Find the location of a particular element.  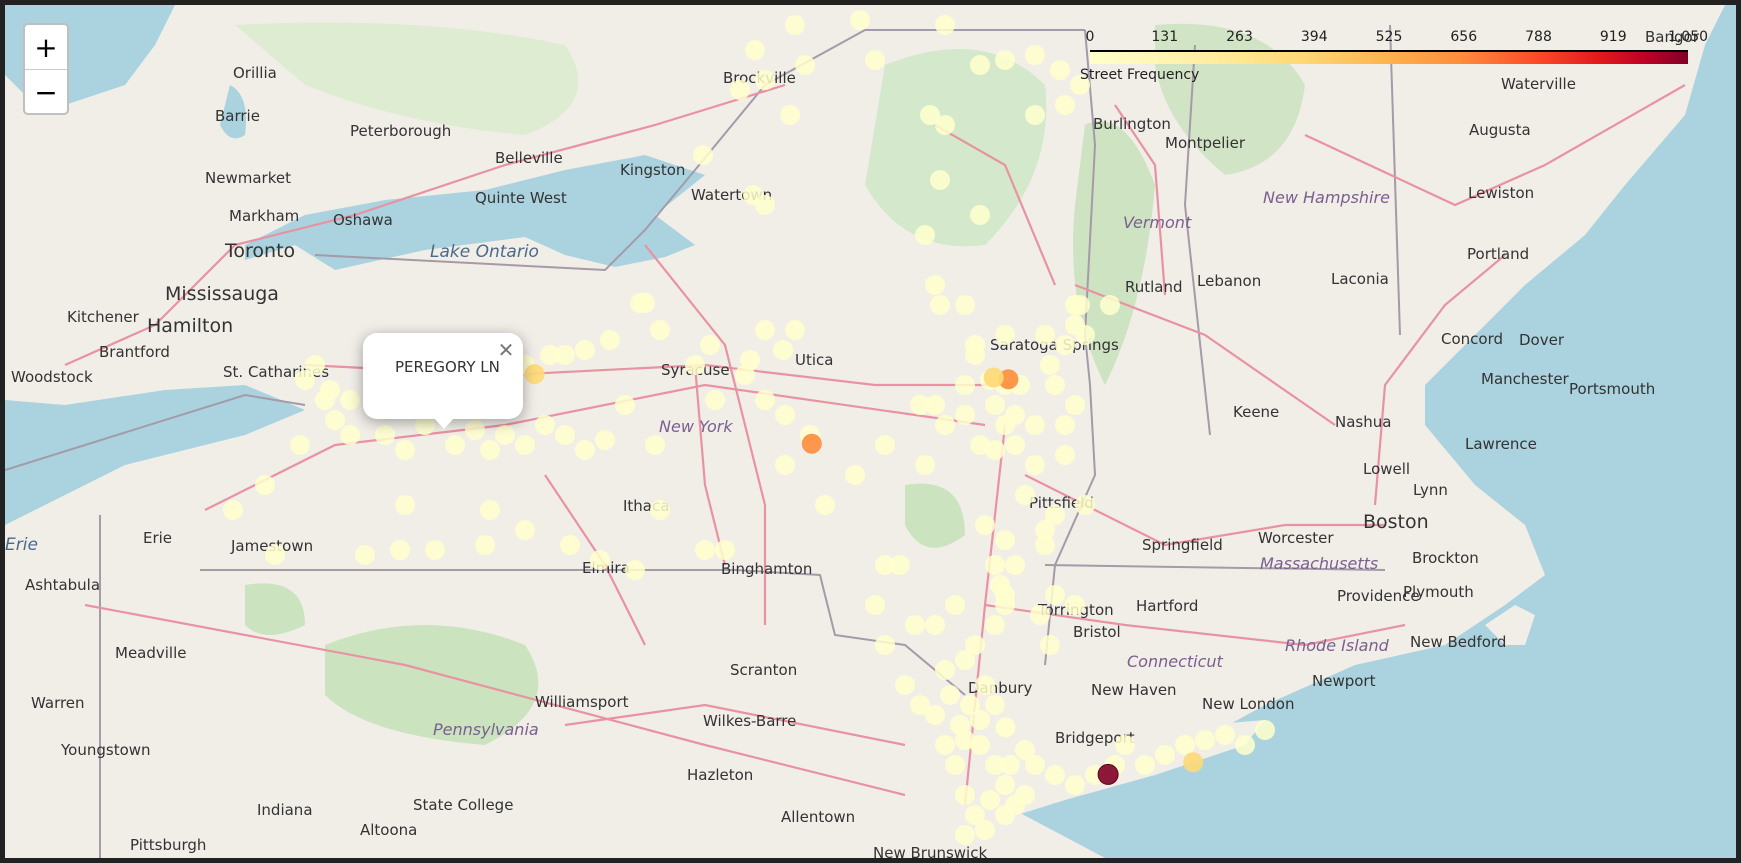

zoom-in-button: + is located at coordinates (46, 47).